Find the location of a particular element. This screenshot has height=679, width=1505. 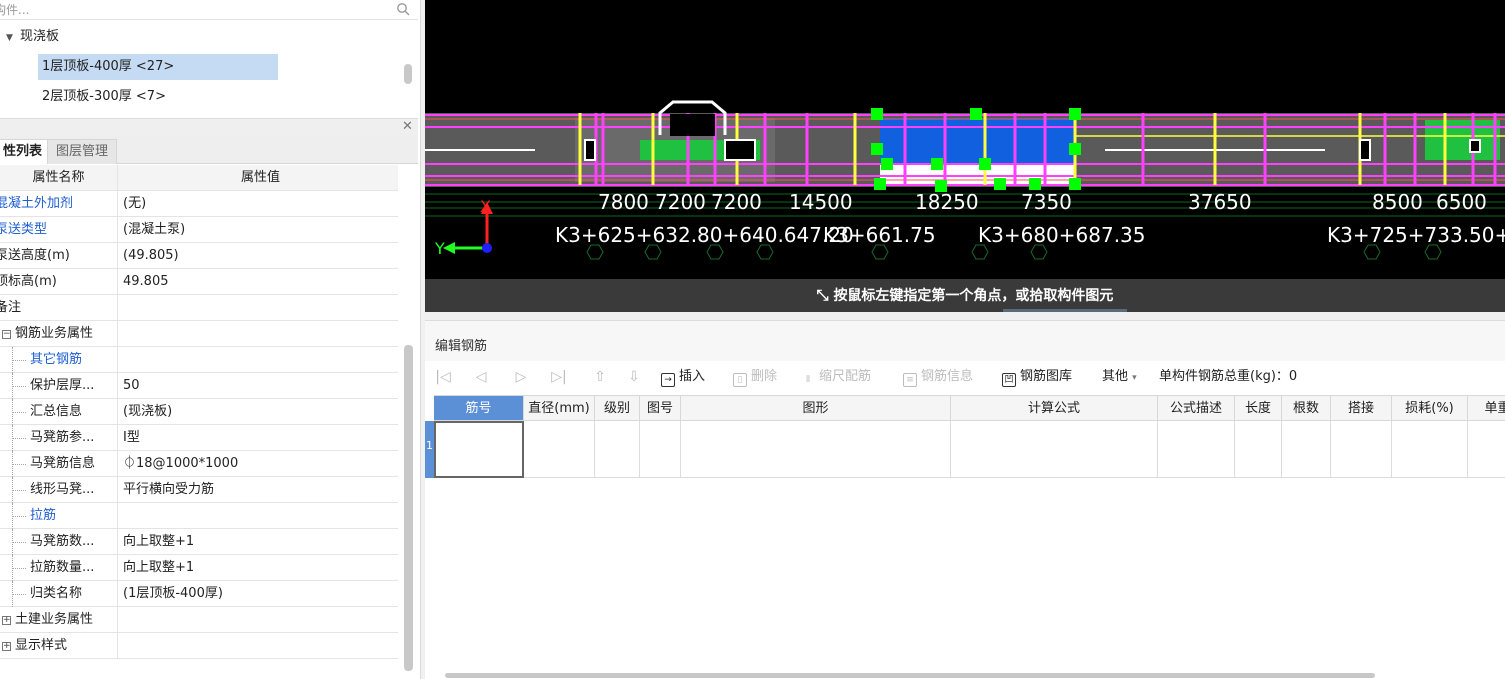

property-value-cell: (1层顶板-400厚) is located at coordinates (258, 594).